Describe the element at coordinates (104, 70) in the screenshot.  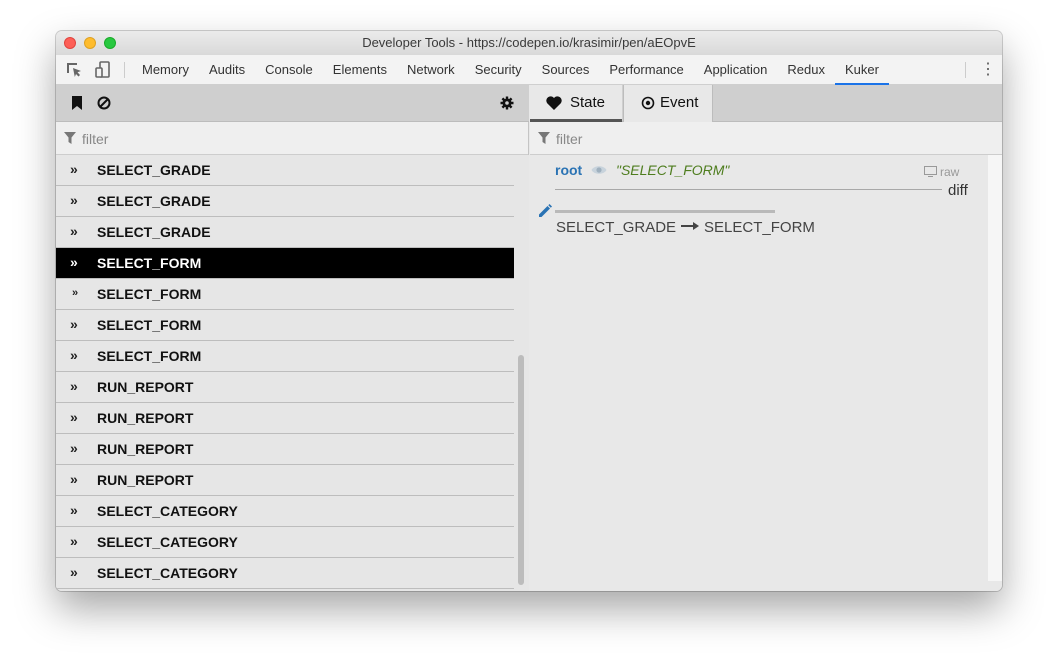
I see `device-toolbar-icon` at that location.